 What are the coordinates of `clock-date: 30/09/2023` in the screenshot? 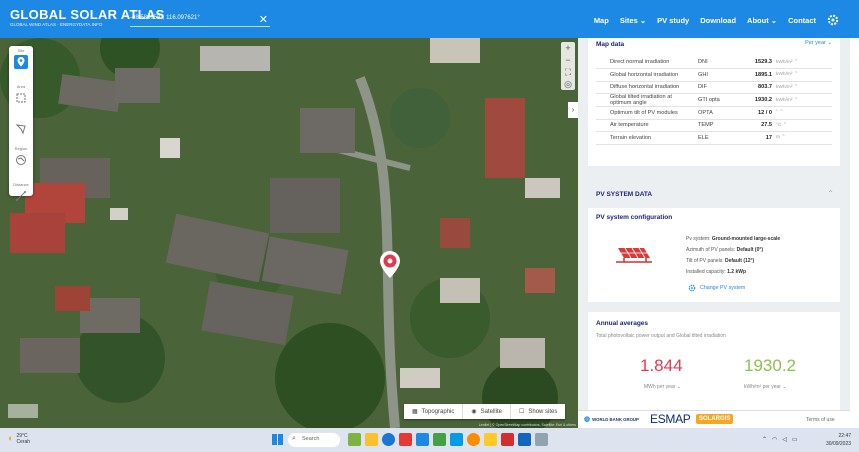 It's located at (839, 444).